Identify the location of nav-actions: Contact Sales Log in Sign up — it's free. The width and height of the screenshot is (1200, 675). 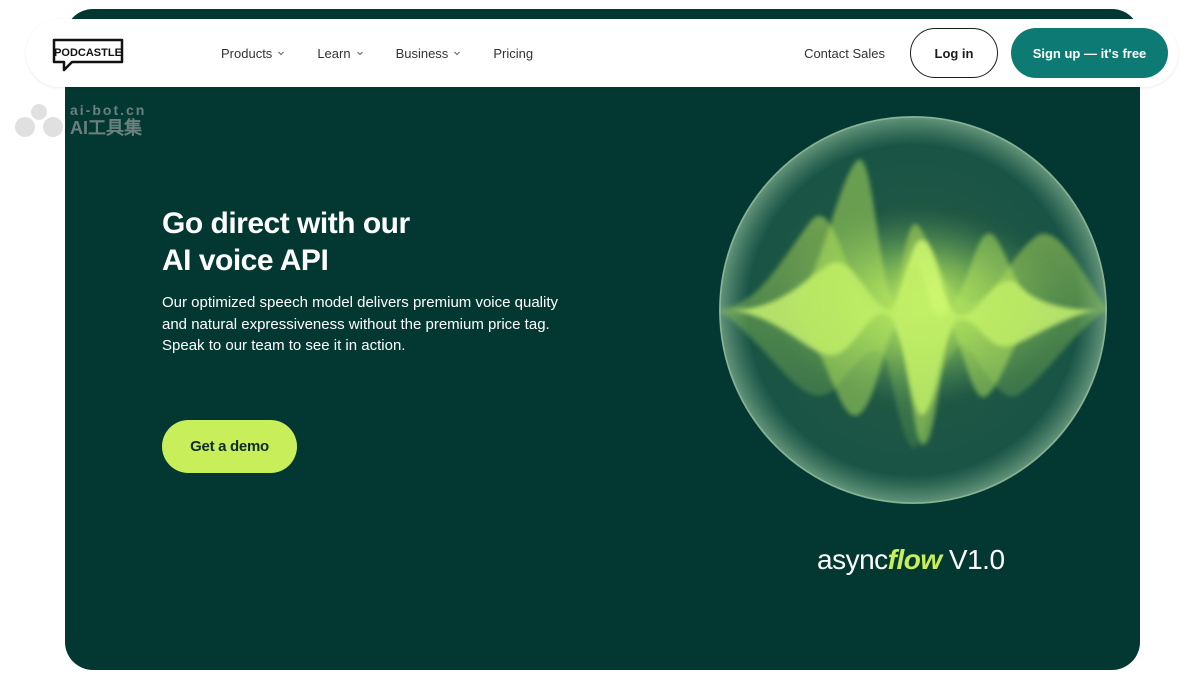
(986, 53).